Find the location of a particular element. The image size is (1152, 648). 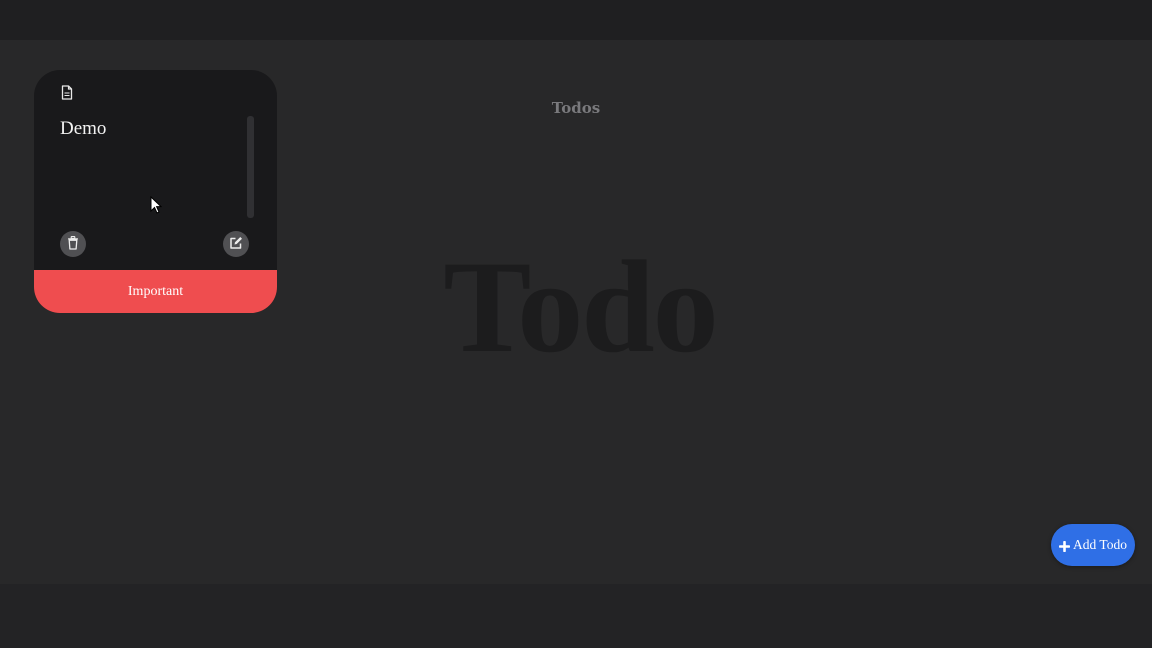

add-todo-button: Add Todo is located at coordinates (1093, 545).